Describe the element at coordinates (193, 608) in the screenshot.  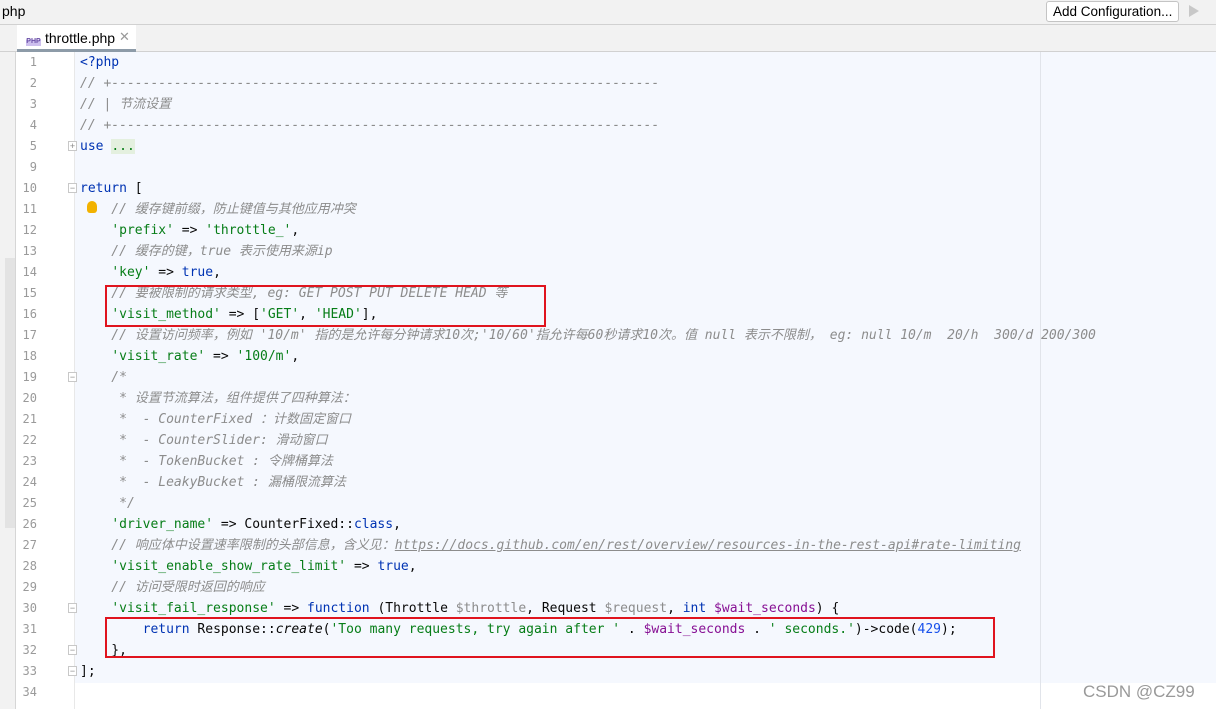
I see `code-token: 'visit_fail_response'` at that location.